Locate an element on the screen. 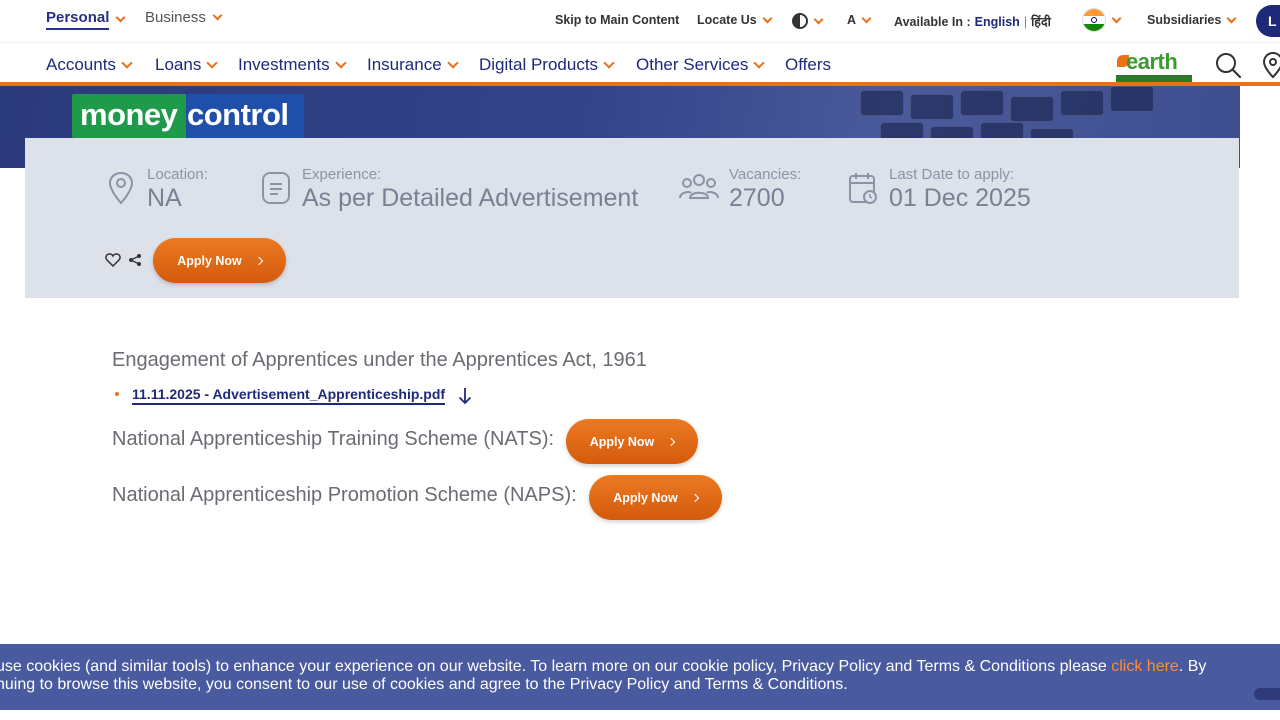  nav-insurance: Insurance is located at coordinates (413, 65).